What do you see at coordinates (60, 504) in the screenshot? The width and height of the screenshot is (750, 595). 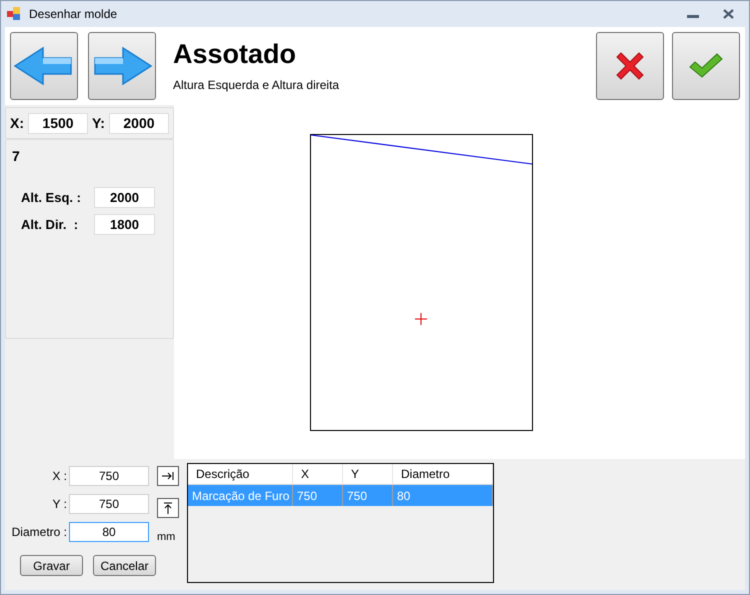 I see `field-label: Y :` at bounding box center [60, 504].